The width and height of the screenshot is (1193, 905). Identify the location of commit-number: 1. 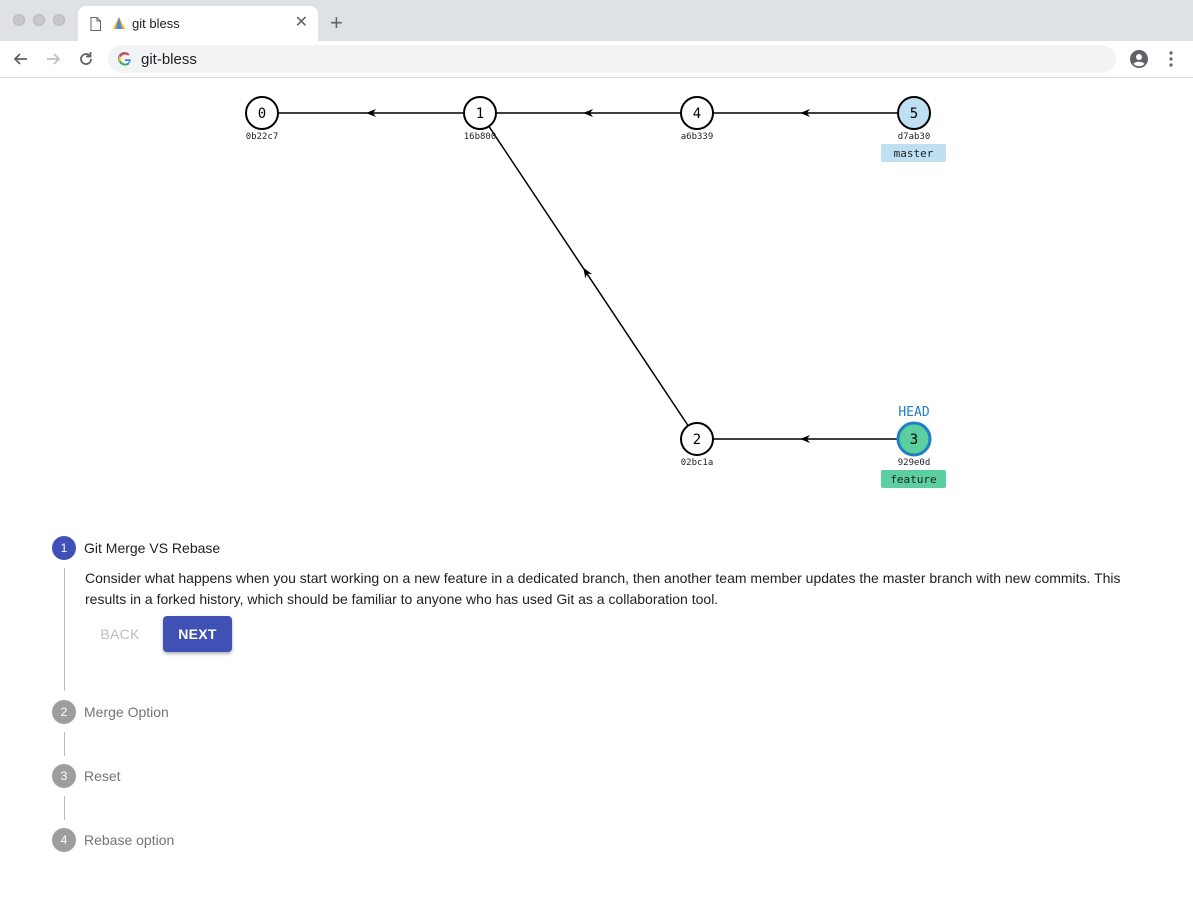
(480, 114).